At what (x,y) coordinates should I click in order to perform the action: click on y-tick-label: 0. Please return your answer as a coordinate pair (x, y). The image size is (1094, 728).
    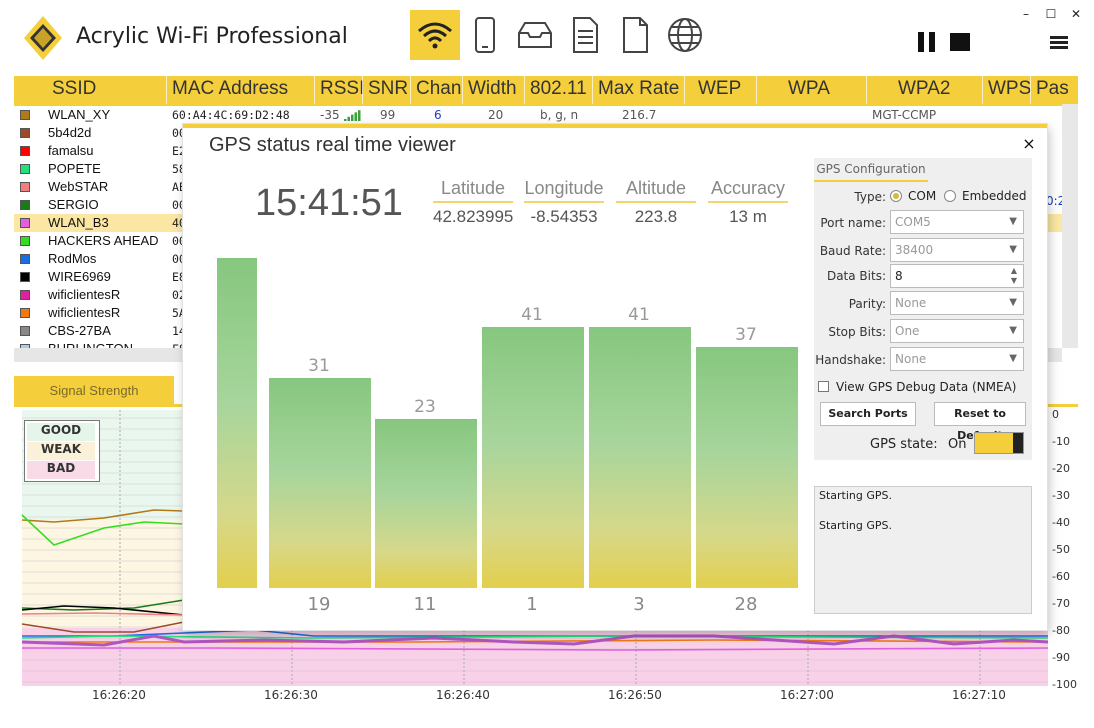
    Looking at the image, I should click on (1055, 414).